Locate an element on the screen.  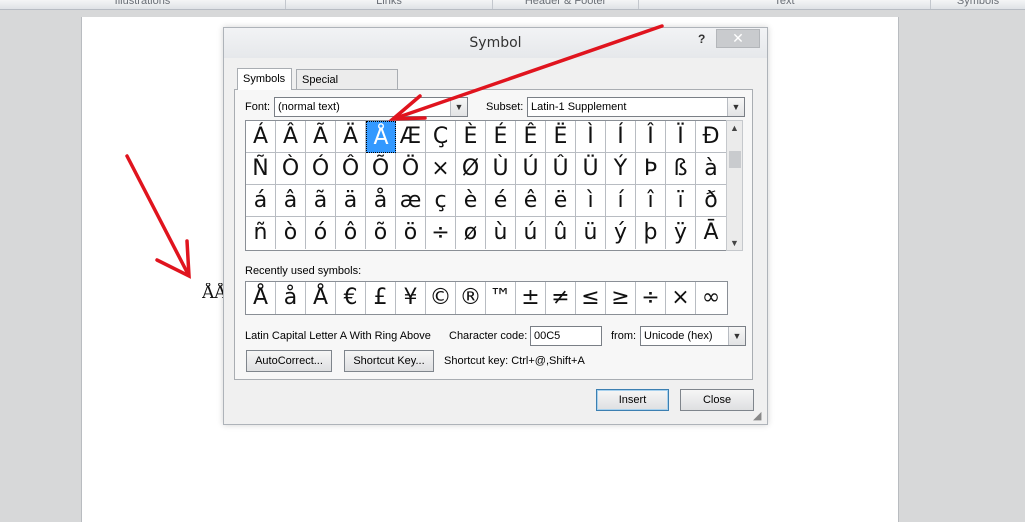
from-dropdown: Unicode (hex) ▼ is located at coordinates (693, 336).